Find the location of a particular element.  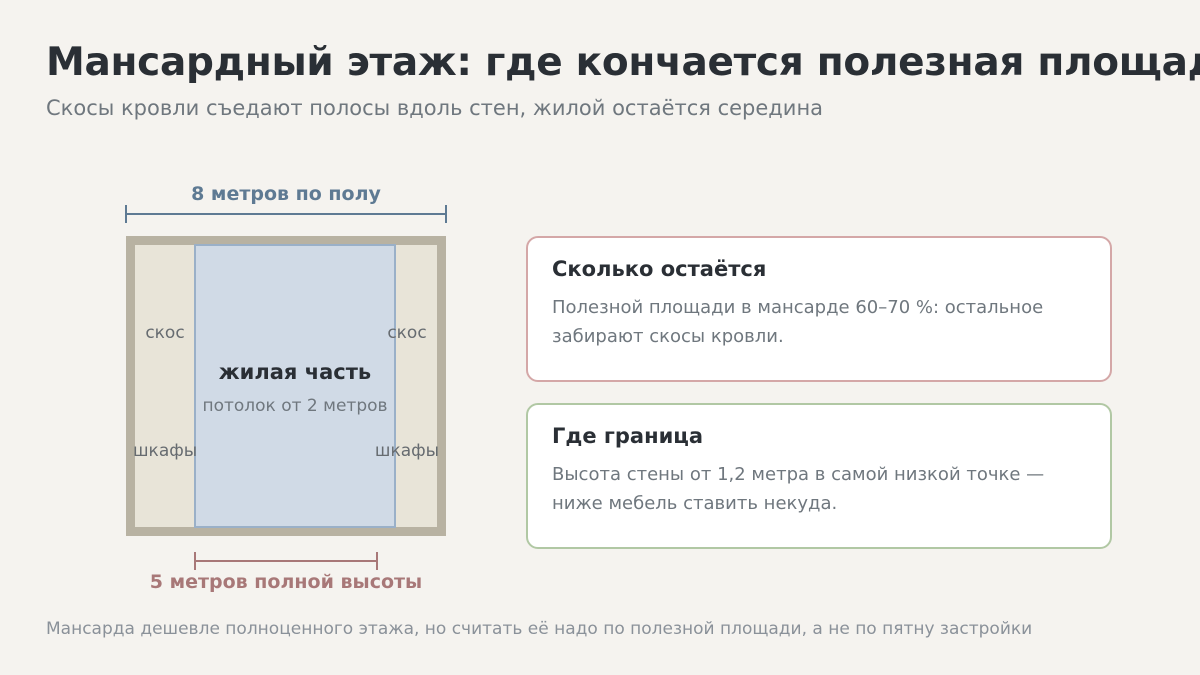

floor-width-label: 8 метров по полу is located at coordinates (286, 194).